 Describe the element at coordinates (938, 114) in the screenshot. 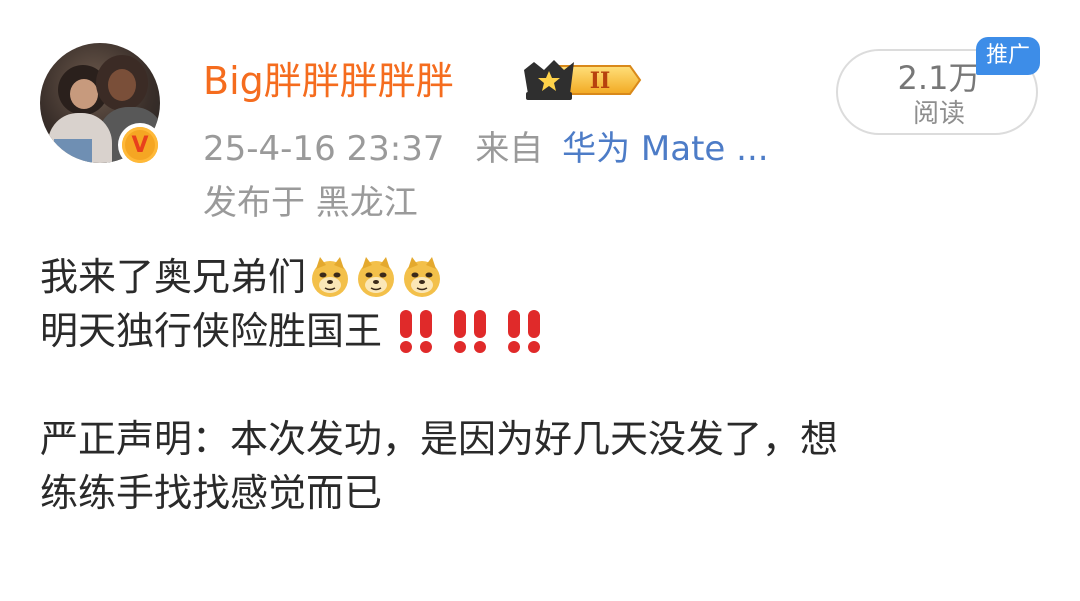

I see `read-label: 阅读` at that location.